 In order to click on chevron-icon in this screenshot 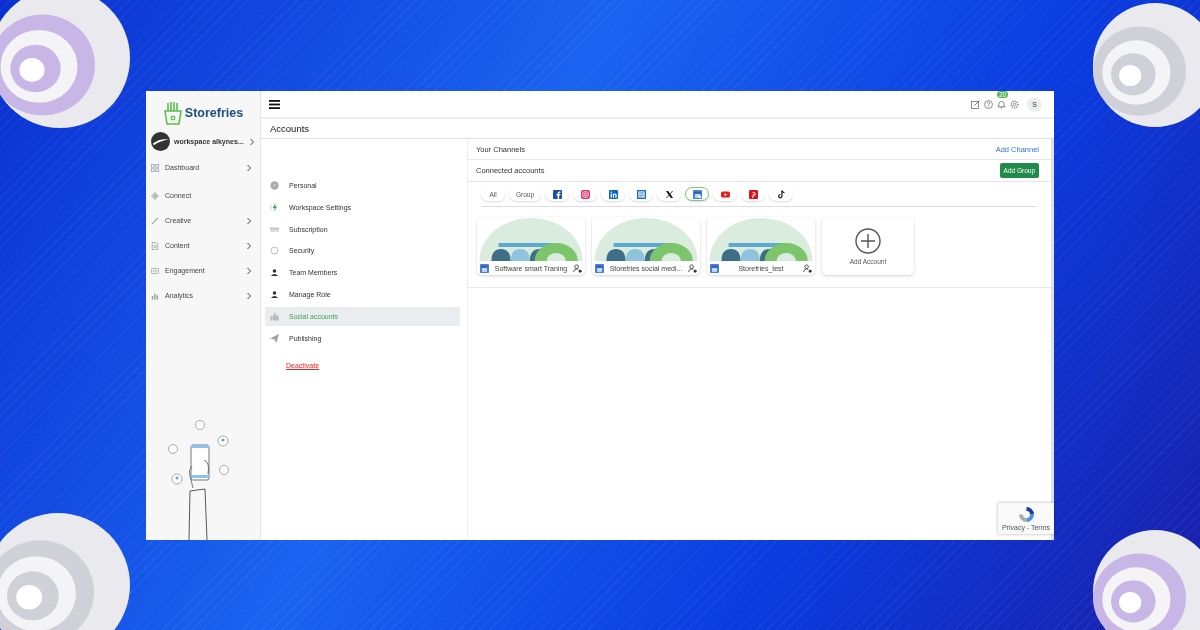, I will do `click(252, 141)`.